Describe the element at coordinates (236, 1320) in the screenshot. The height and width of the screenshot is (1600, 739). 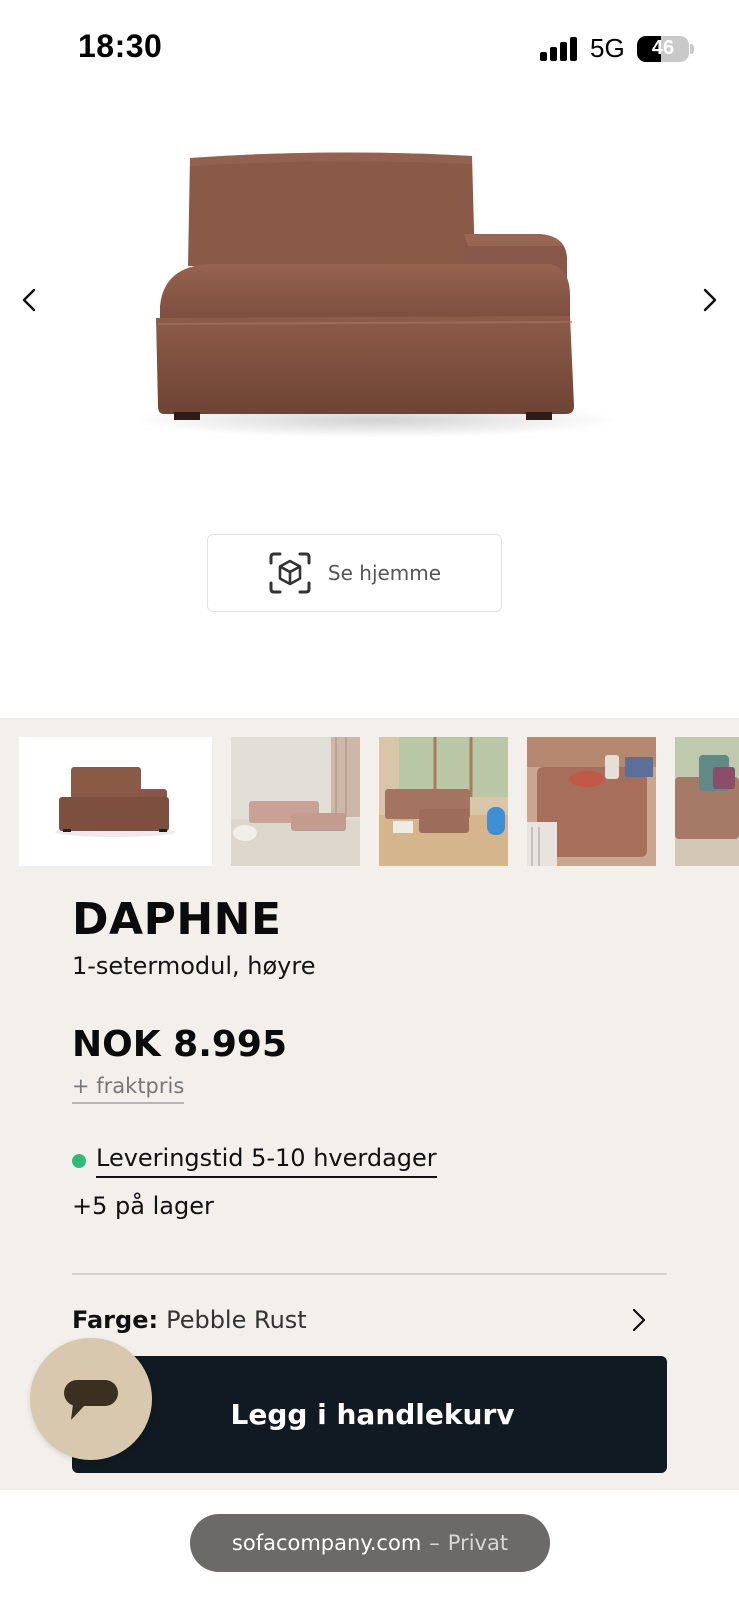
I see `color-value: Pebble Rust` at that location.